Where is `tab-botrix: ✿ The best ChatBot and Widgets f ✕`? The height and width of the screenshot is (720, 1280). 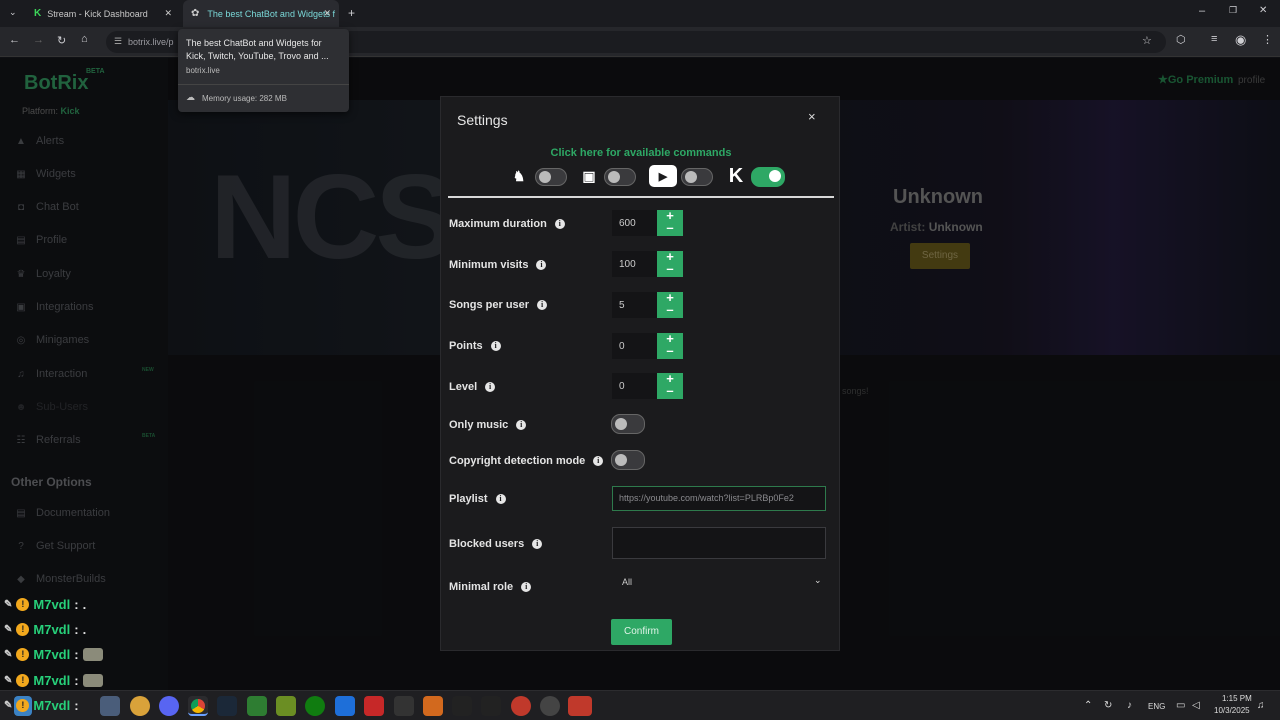
tab-botrix: ✿ The best ChatBot and Widgets f ✕ is located at coordinates (261, 13).